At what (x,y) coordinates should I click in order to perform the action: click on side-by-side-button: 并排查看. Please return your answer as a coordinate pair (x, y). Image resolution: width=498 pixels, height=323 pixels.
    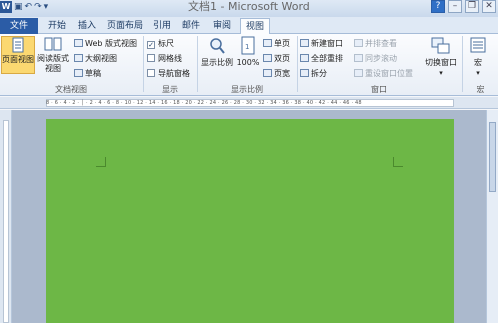
    Looking at the image, I should click on (375, 43).